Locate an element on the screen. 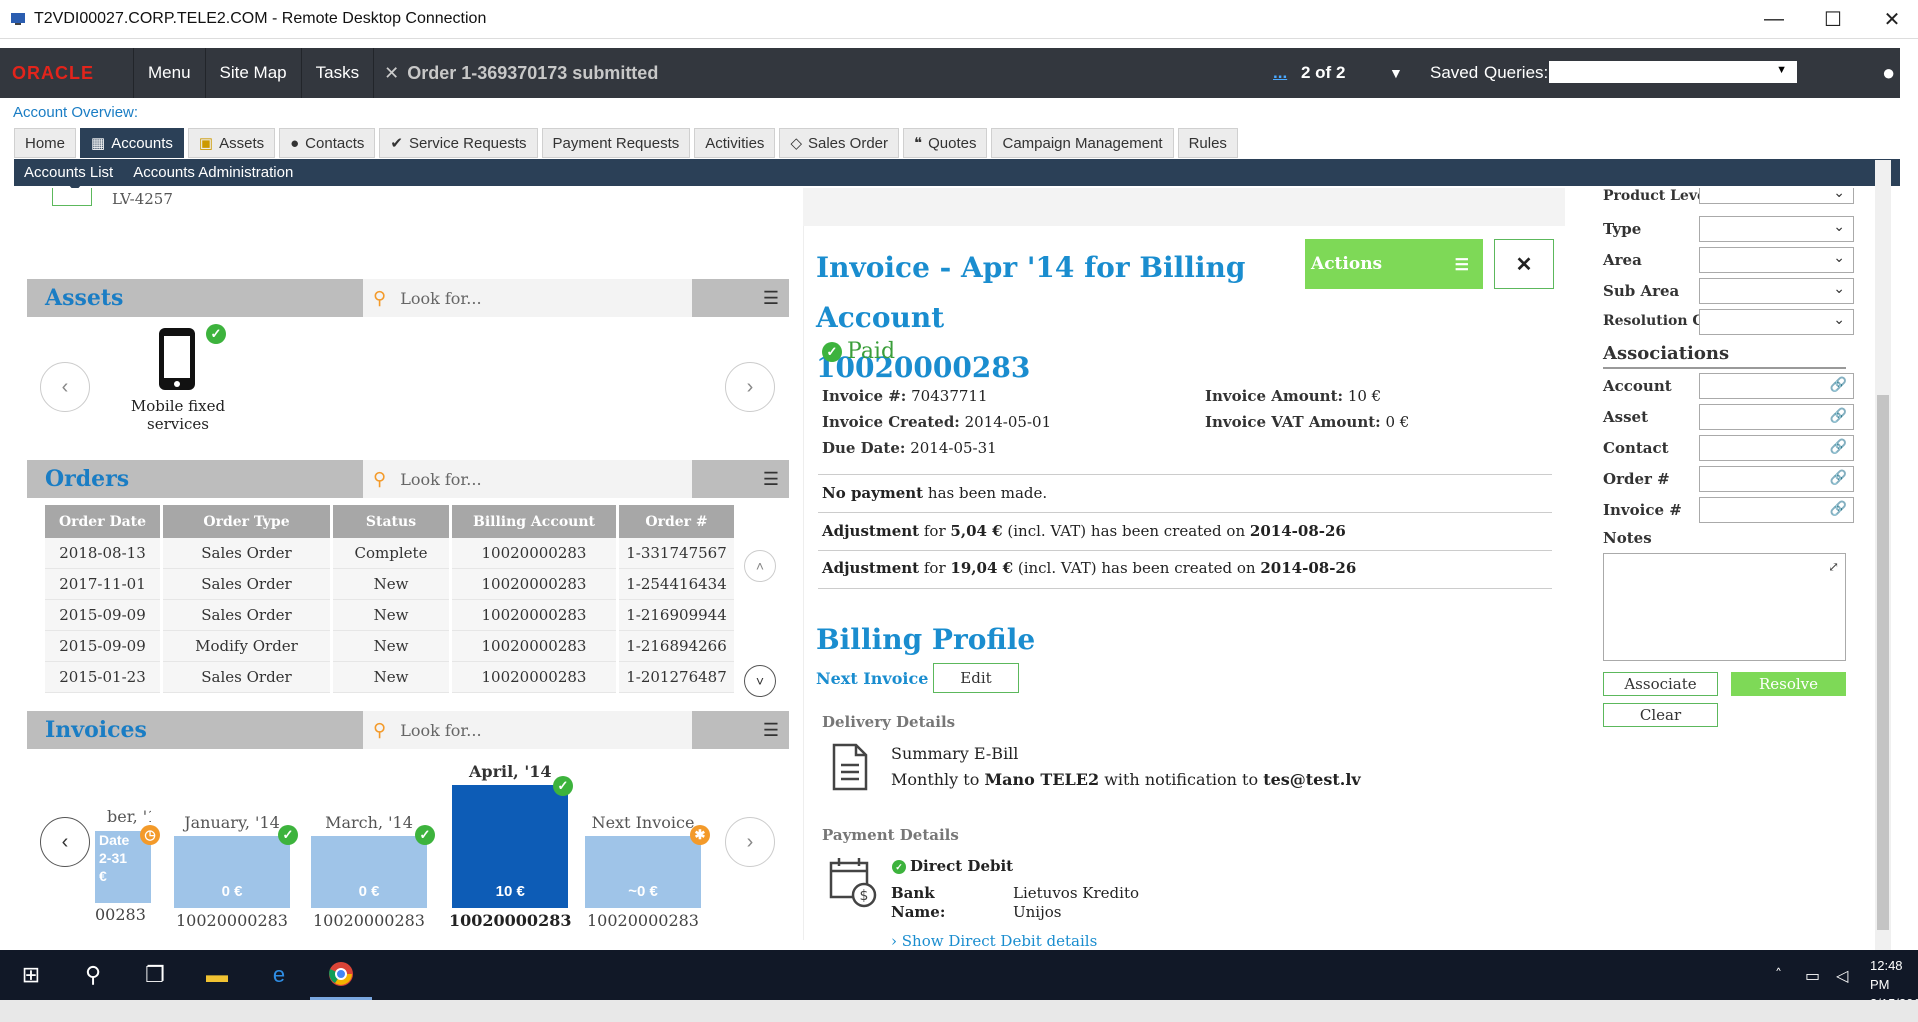 This screenshot has width=1918, height=1022. next-arrow-button: › is located at coordinates (750, 387).